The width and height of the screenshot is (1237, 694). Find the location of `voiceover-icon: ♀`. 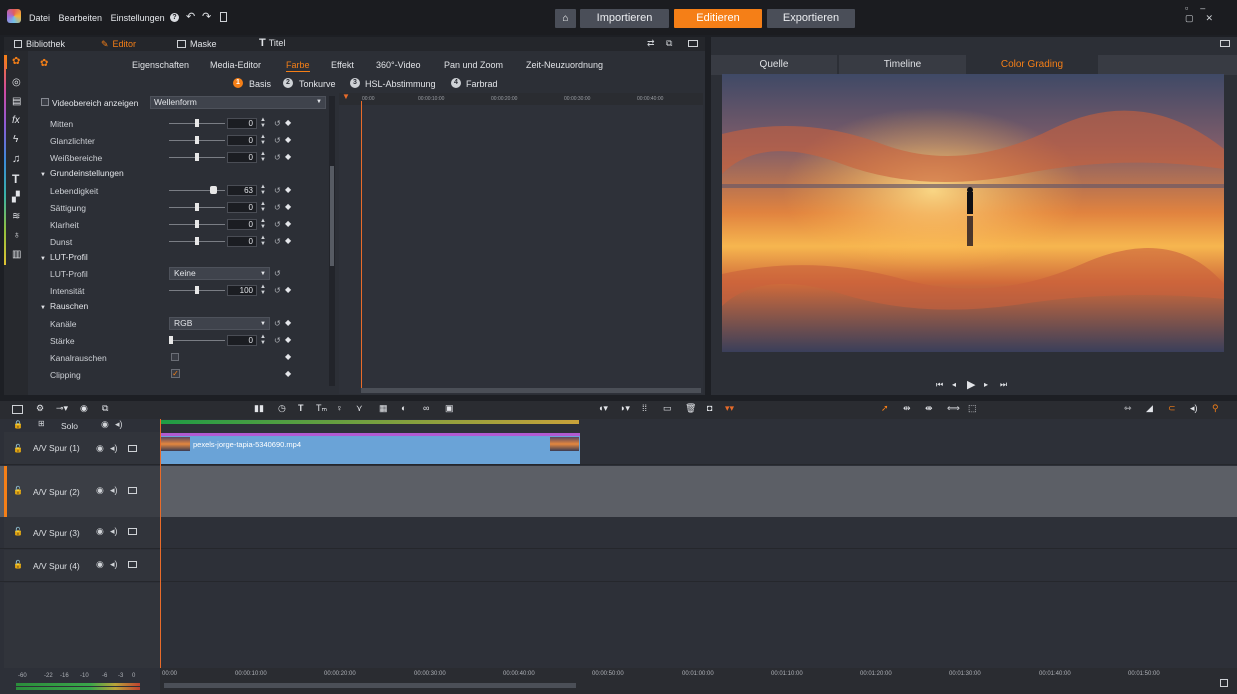

voiceover-icon: ♀ is located at coordinates (339, 408).